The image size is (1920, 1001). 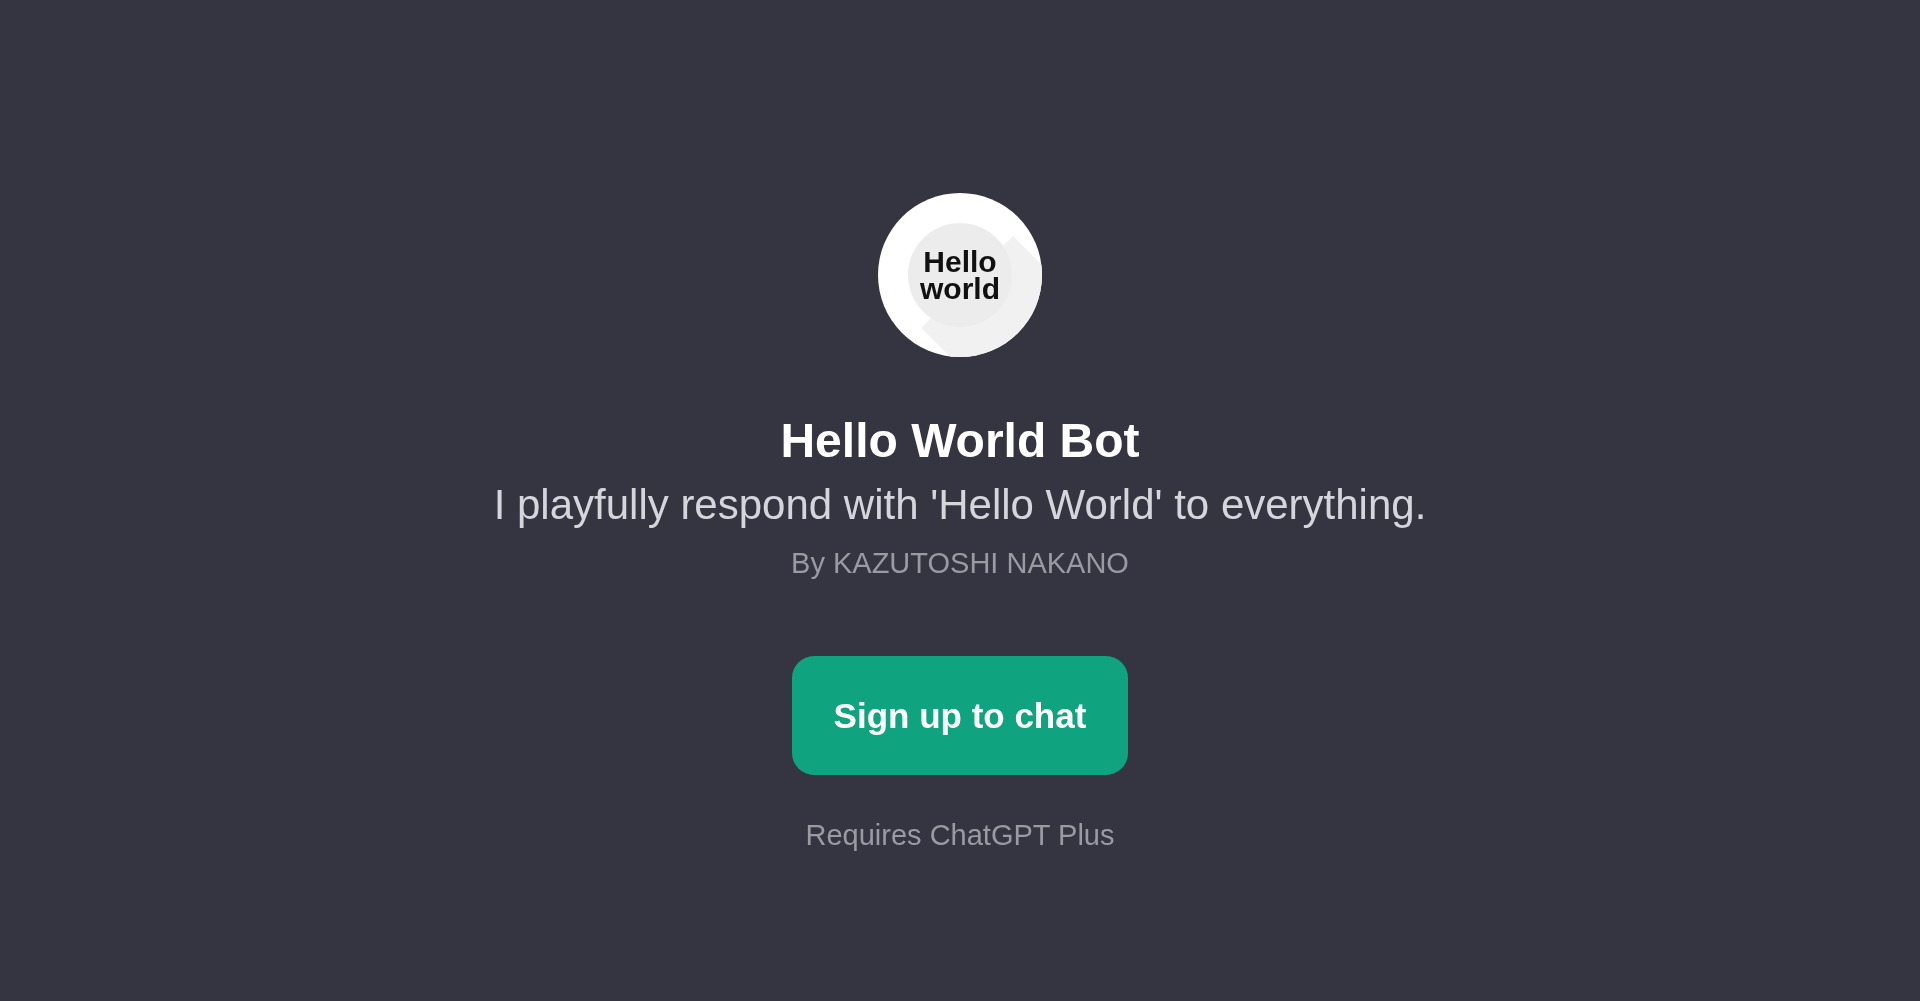 I want to click on sign-up-button: Sign up to chat, so click(x=960, y=715).